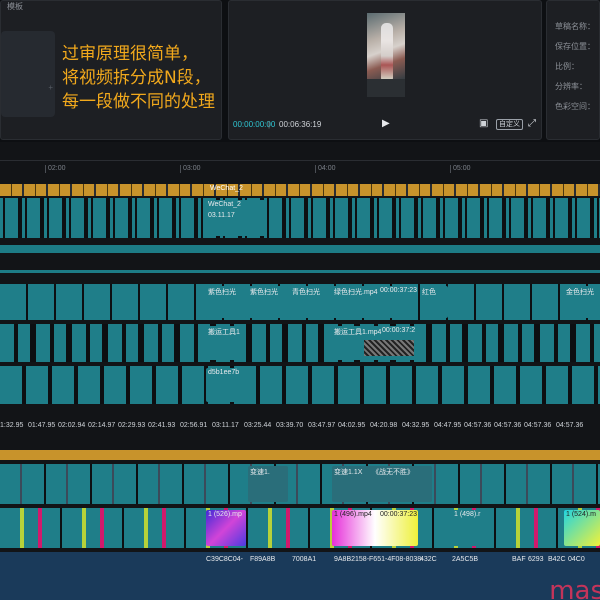 Image resolution: width=600 pixels, height=600 pixels. Describe the element at coordinates (467, 514) in the screenshot. I see `clip-label: 1 (498).r` at that location.